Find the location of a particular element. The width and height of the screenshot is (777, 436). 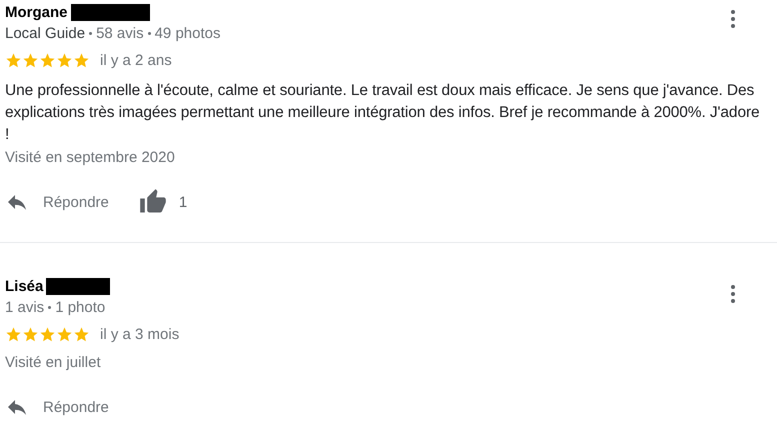

reviewer-name: Morgane is located at coordinates (36, 12).